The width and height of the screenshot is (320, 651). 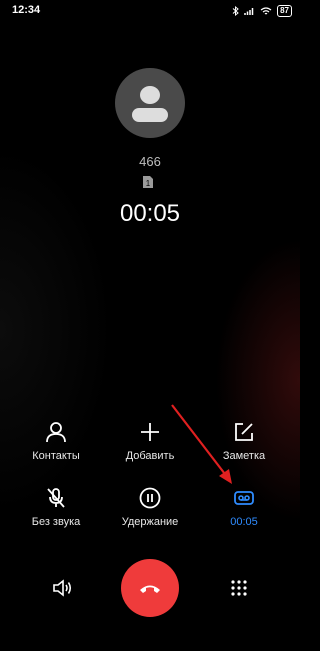 I want to click on annotation-arrow, so click(x=201, y=444).